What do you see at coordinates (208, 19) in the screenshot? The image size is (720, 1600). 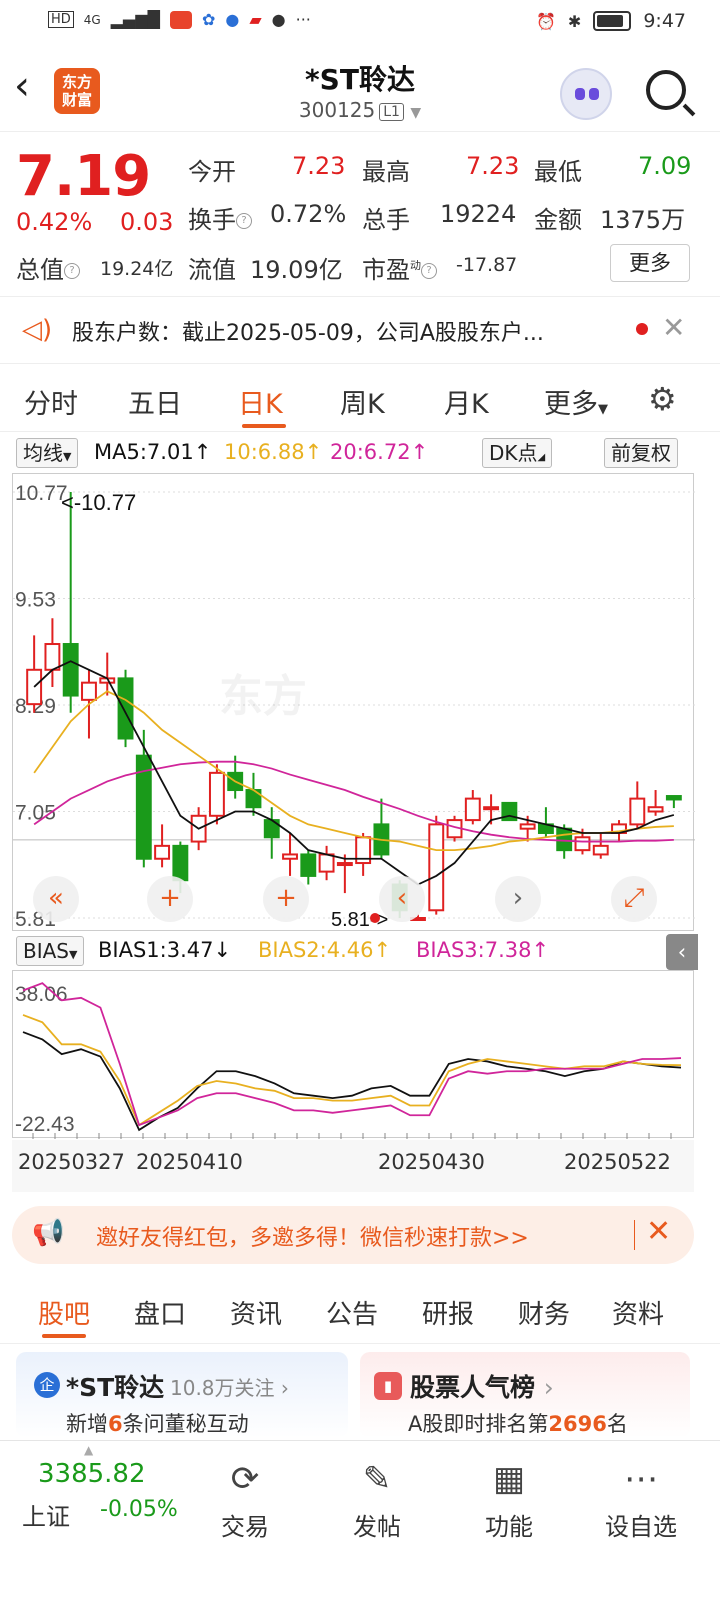 I see `paw-icon: ✿` at bounding box center [208, 19].